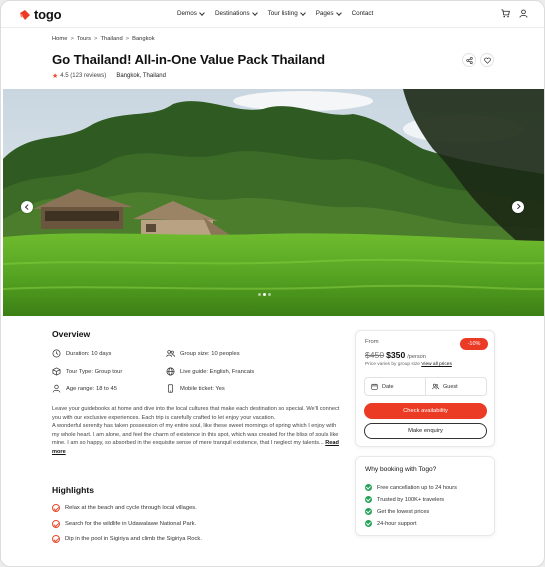  Describe the element at coordinates (191, 13) in the screenshot. I see `nav-item-demos: Demos` at that location.